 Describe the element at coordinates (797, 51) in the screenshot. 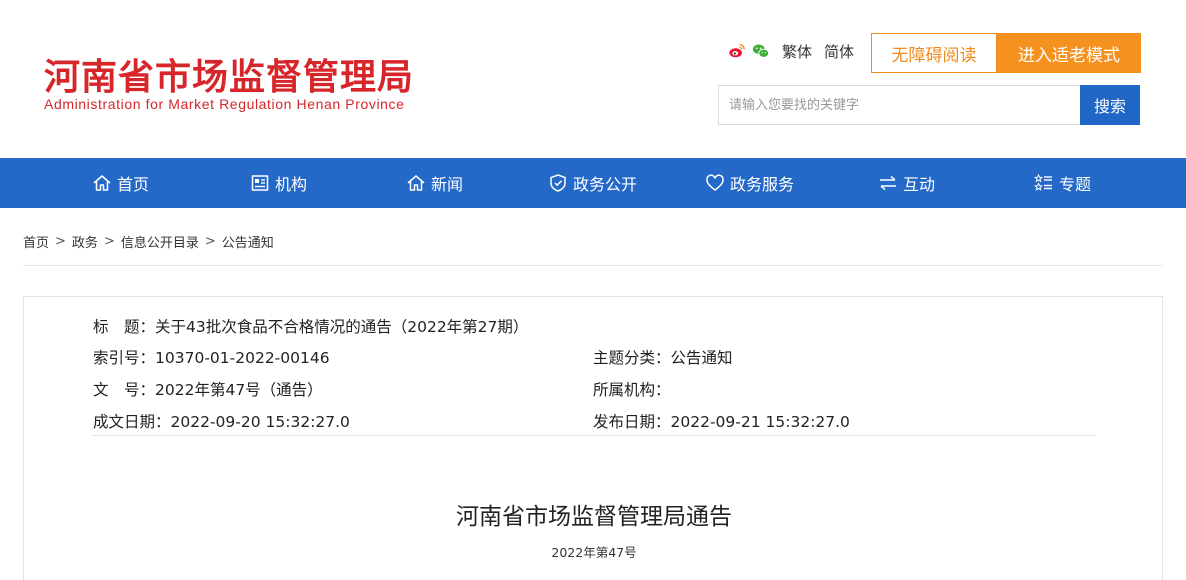

I see `traditional-chinese-link: 繁体` at that location.